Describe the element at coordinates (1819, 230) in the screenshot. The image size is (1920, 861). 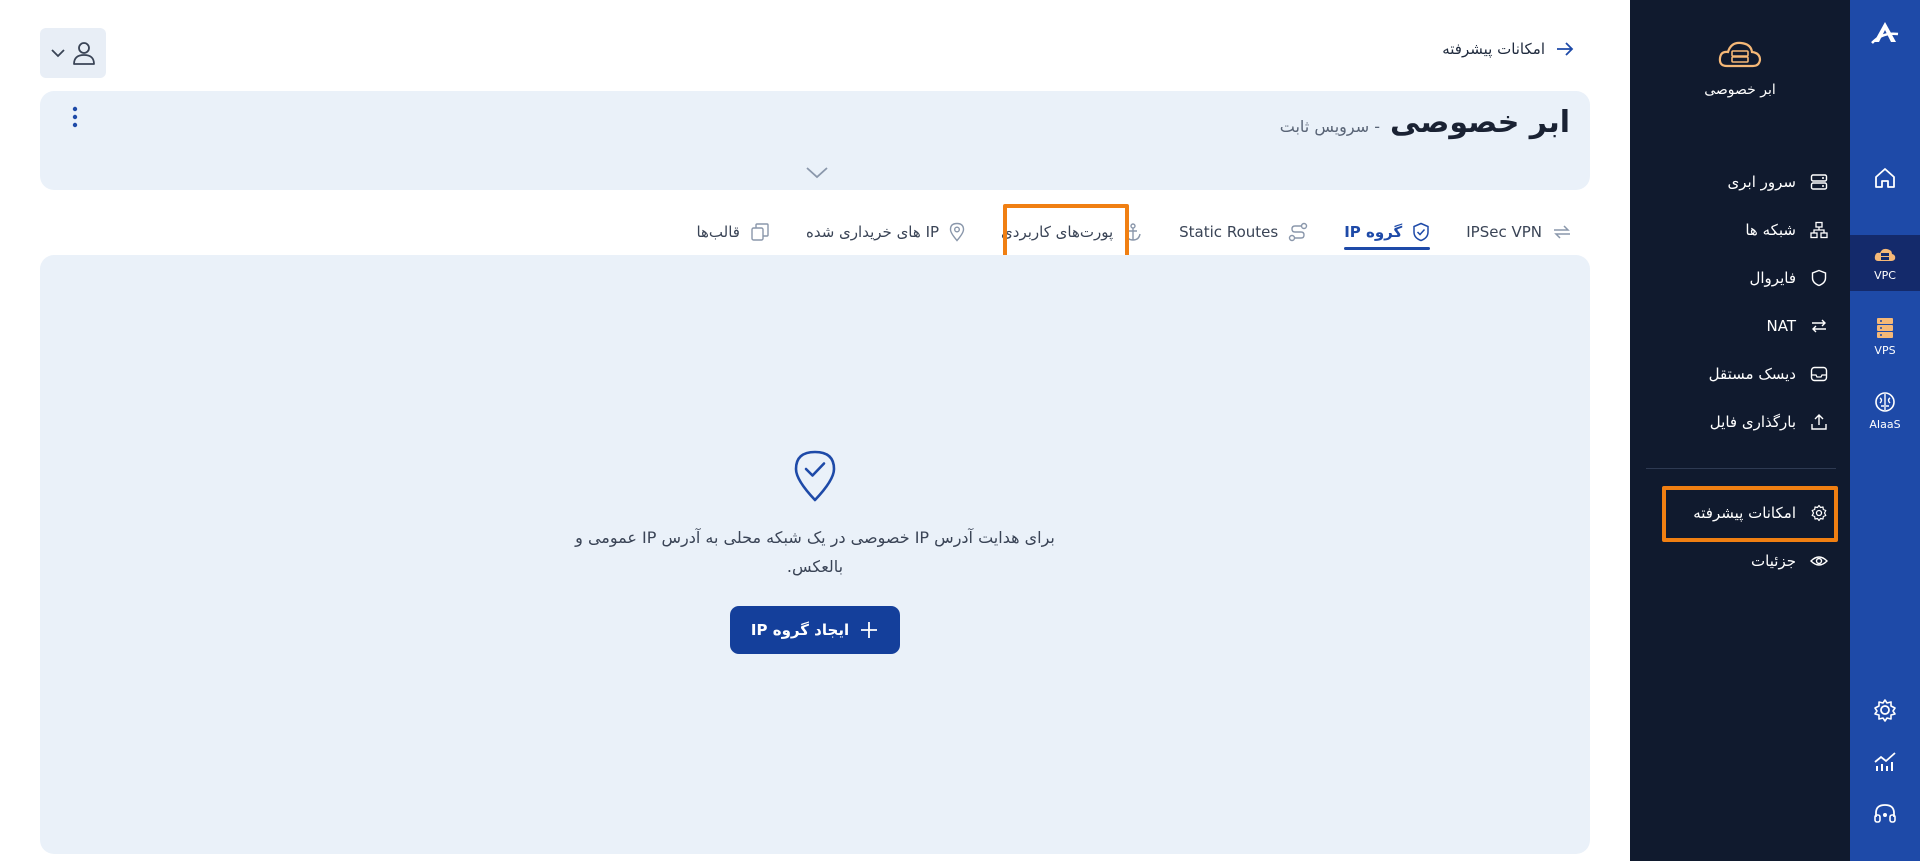
I see `network-icon` at that location.